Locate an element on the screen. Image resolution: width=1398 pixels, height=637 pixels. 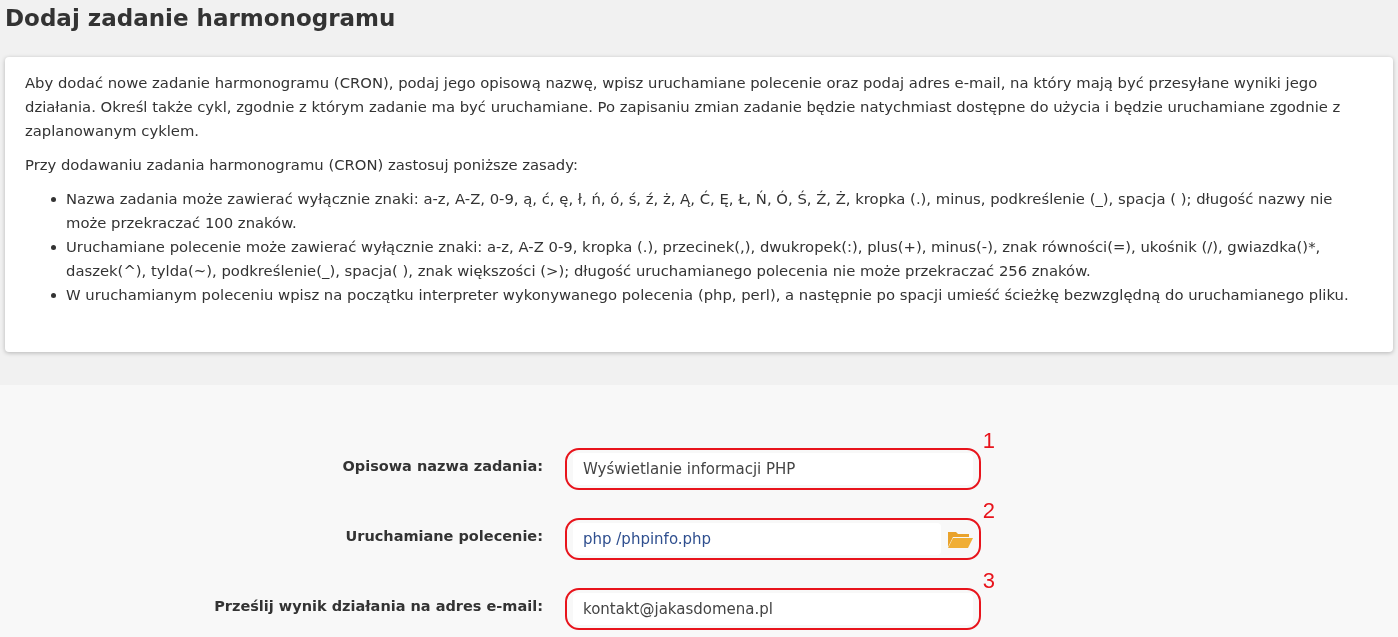
folder-icon is located at coordinates (960, 539).